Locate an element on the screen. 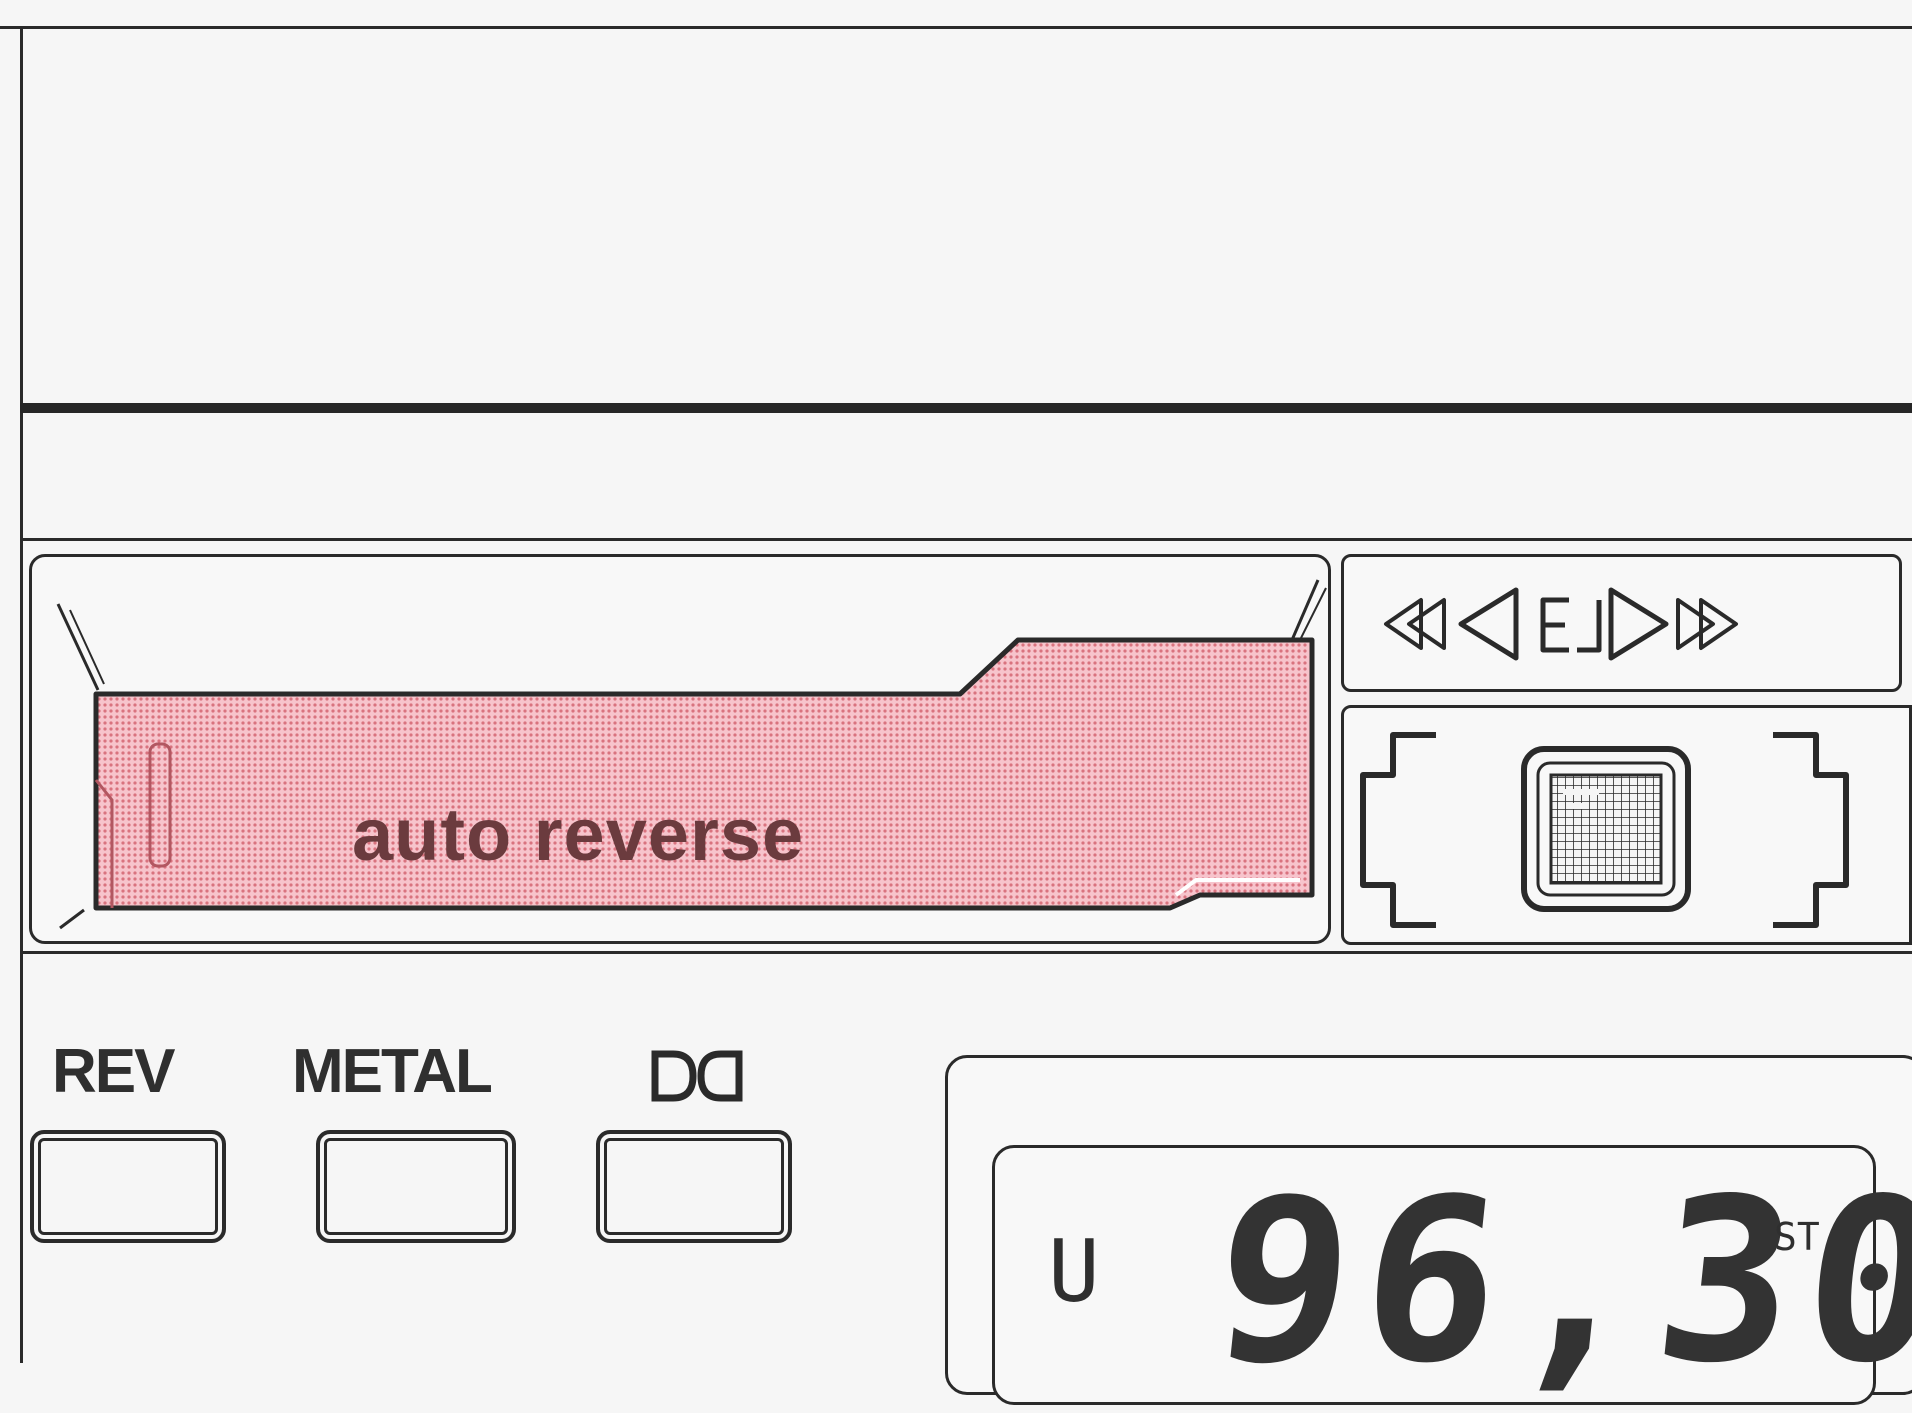  fast-forward-button is located at coordinates (1707, 624).